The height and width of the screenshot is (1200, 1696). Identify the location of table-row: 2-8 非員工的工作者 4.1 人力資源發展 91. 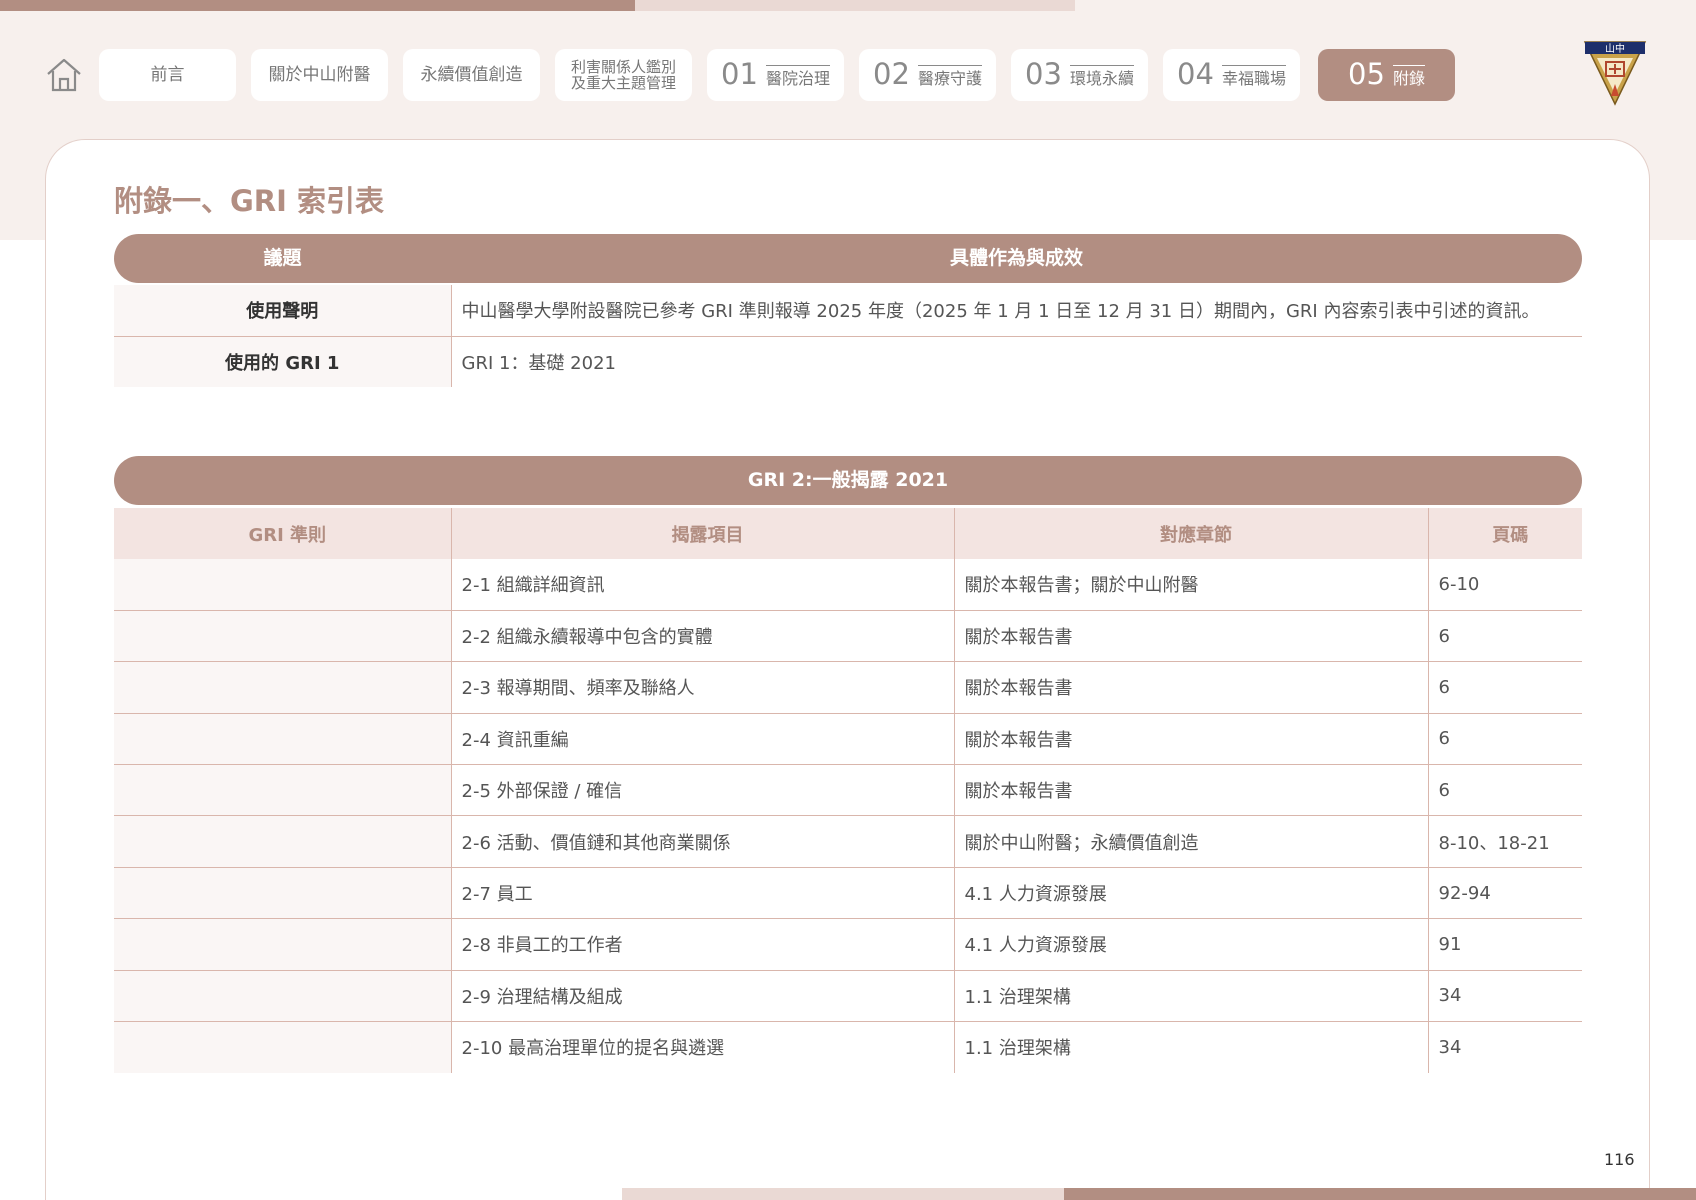
(848, 944).